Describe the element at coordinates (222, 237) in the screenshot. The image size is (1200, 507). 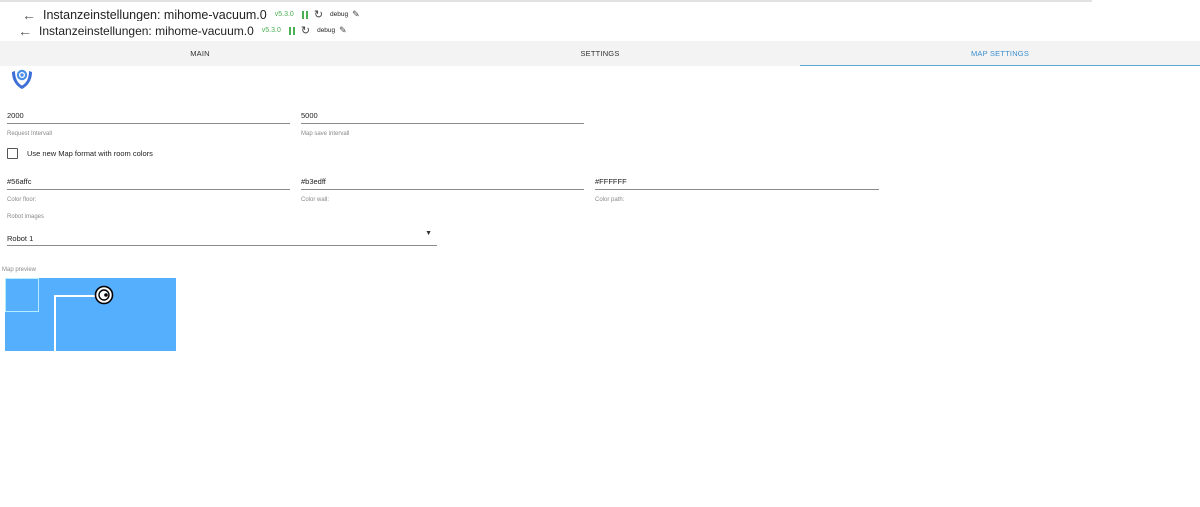
I see `robot-images-select: Robot 1 ▼` at that location.